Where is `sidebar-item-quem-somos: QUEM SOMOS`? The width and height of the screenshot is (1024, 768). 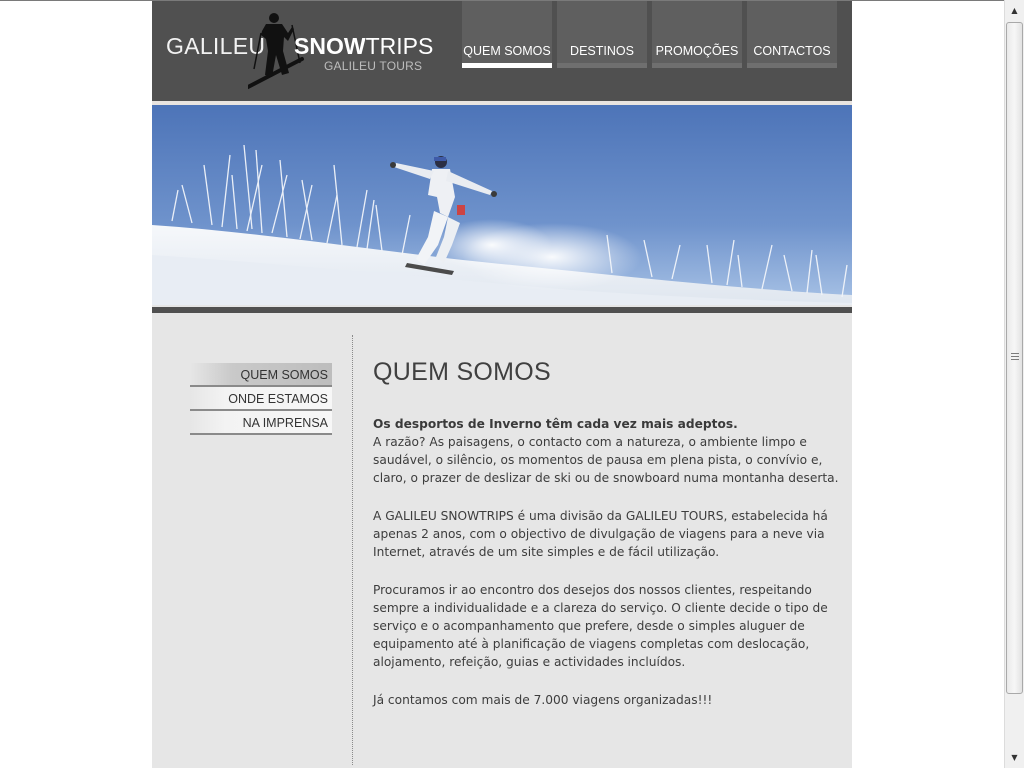 sidebar-item-quem-somos: QUEM SOMOS is located at coordinates (261, 375).